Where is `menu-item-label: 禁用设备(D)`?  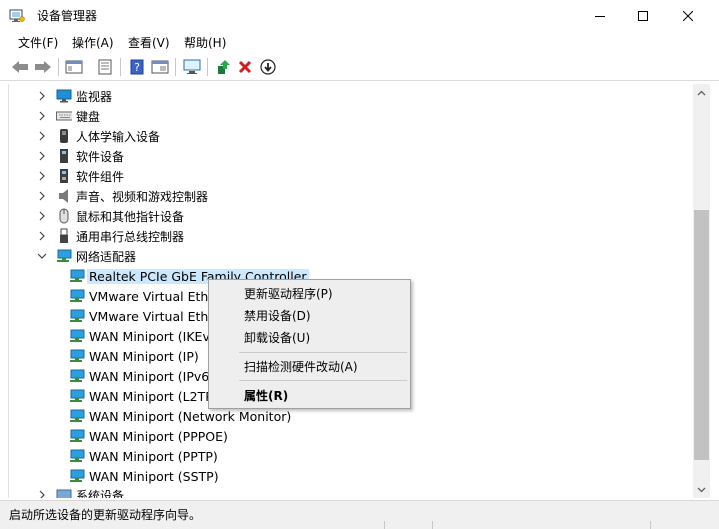 menu-item-label: 禁用设备(D) is located at coordinates (277, 315).